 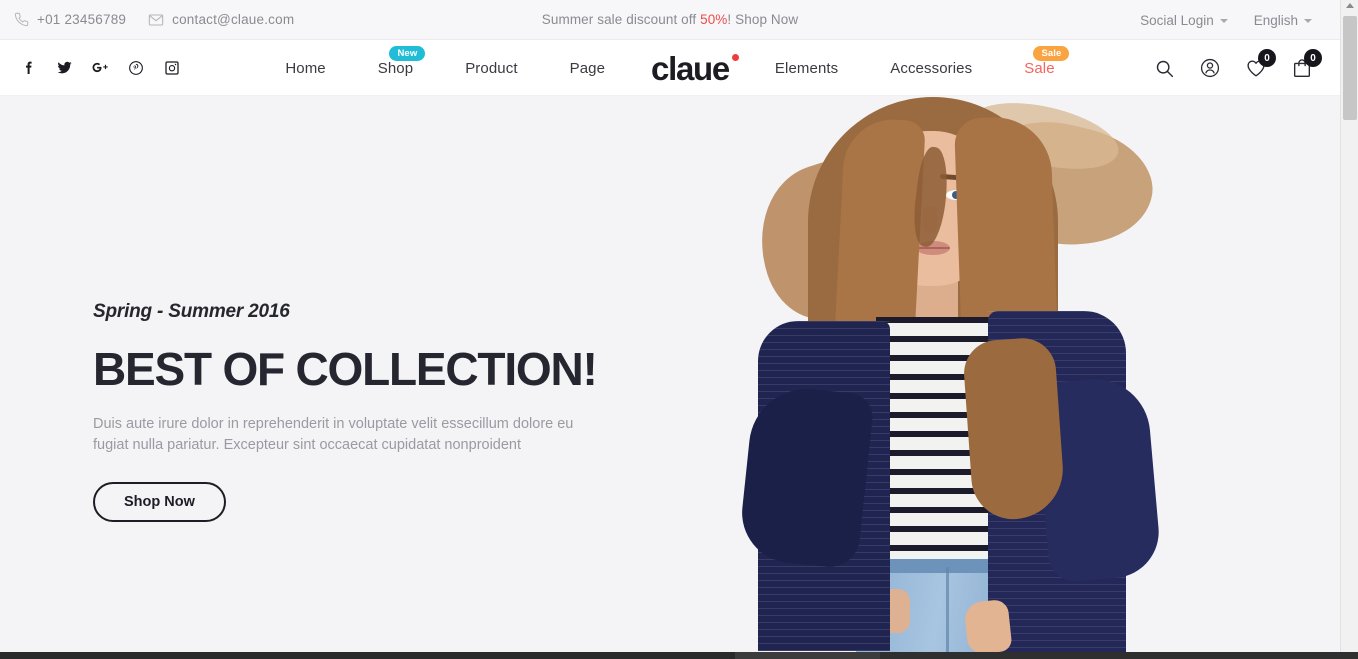 I want to click on instagram-icon, so click(x=172, y=68).